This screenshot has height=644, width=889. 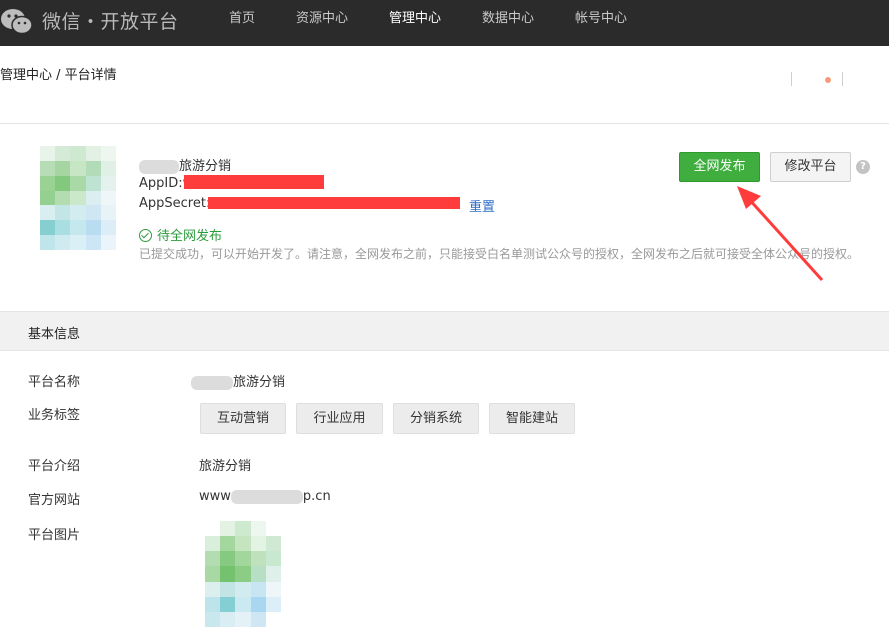 What do you see at coordinates (601, 23) in the screenshot?
I see `nav-account-center: 帐号中心` at bounding box center [601, 23].